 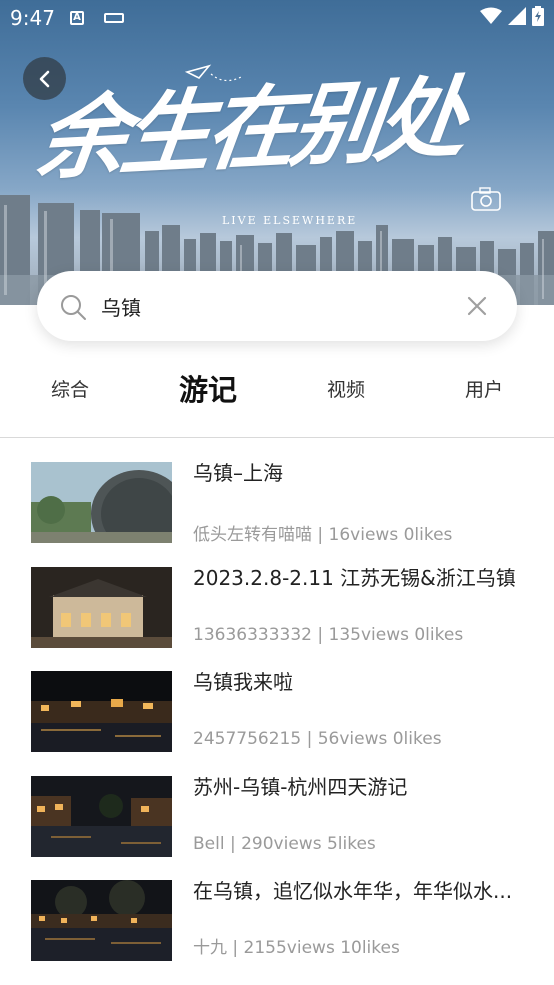 I want to click on status-indicators, so click(x=512, y=16).